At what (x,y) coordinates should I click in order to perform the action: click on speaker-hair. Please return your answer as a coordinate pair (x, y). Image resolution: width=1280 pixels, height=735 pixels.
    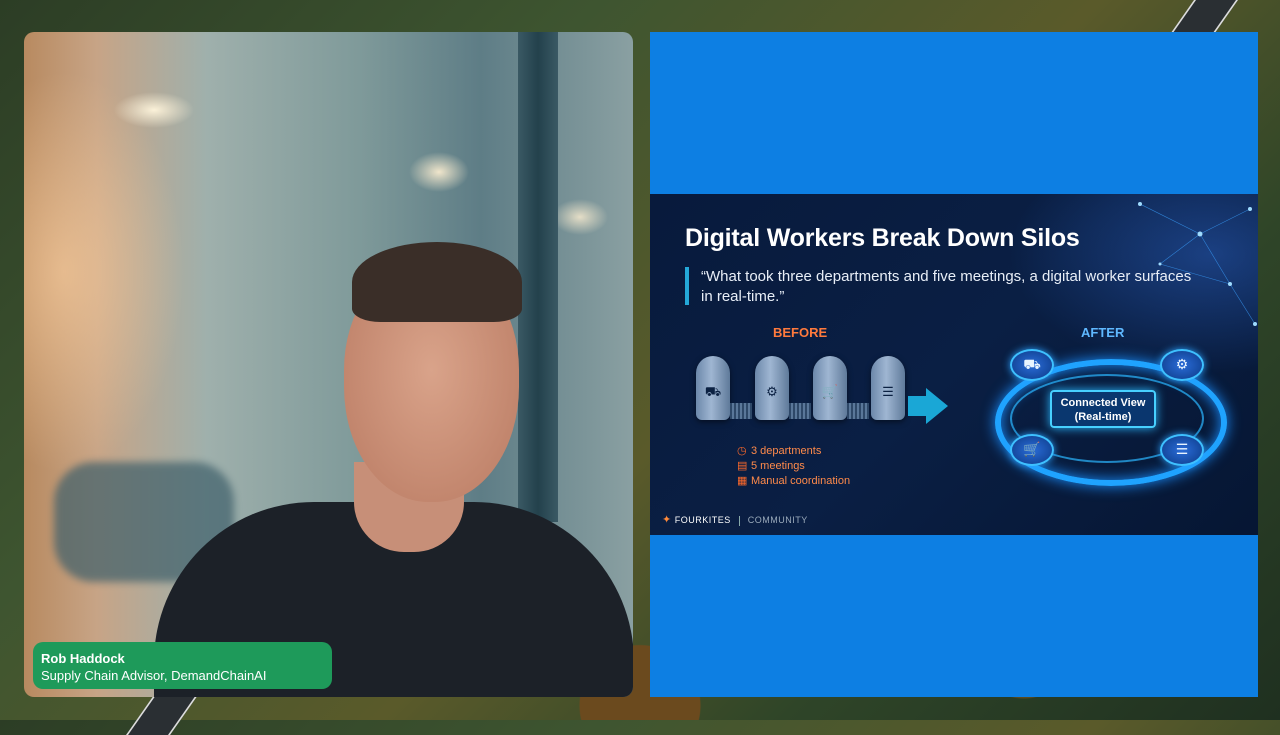
    Looking at the image, I should click on (437, 282).